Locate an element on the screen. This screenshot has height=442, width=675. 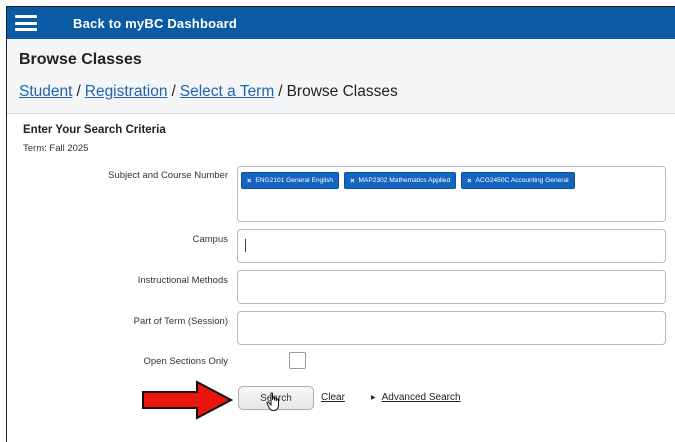
part-of-term-input is located at coordinates (451, 328).